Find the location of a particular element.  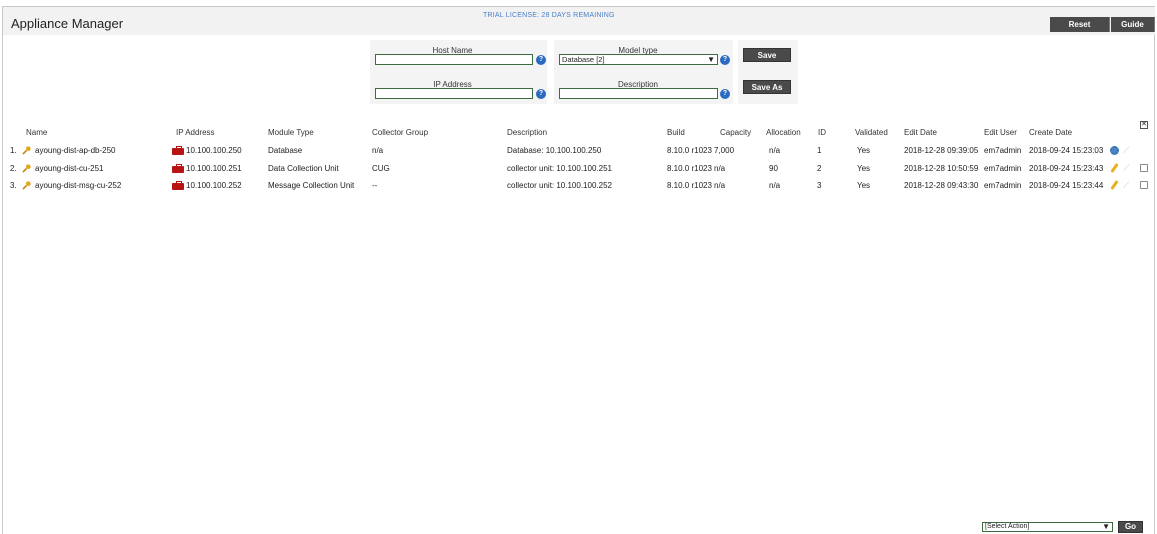

row-number: 1. is located at coordinates (13, 150).